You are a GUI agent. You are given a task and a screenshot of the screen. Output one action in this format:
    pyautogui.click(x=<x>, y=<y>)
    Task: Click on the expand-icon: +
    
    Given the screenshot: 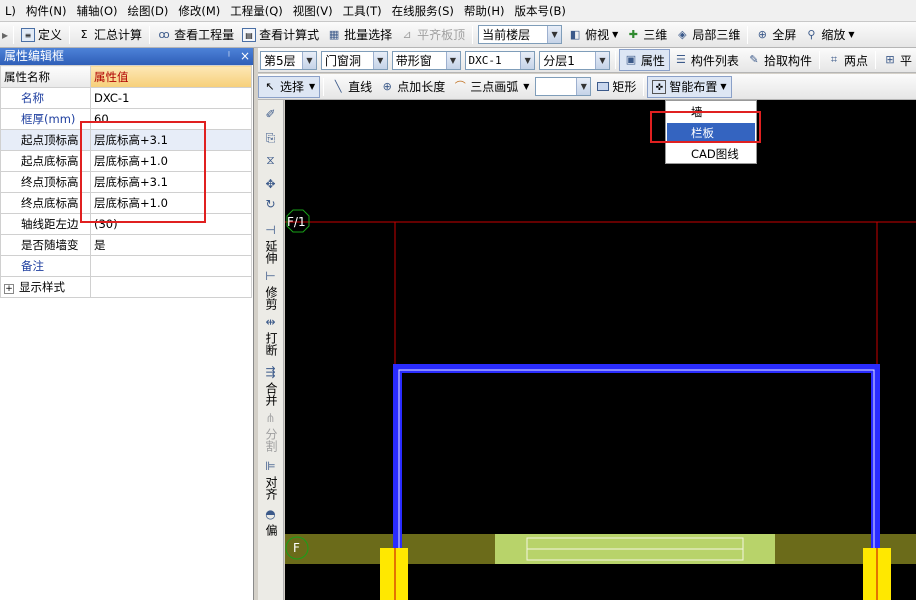 What is the action you would take?
    pyautogui.click(x=9, y=289)
    